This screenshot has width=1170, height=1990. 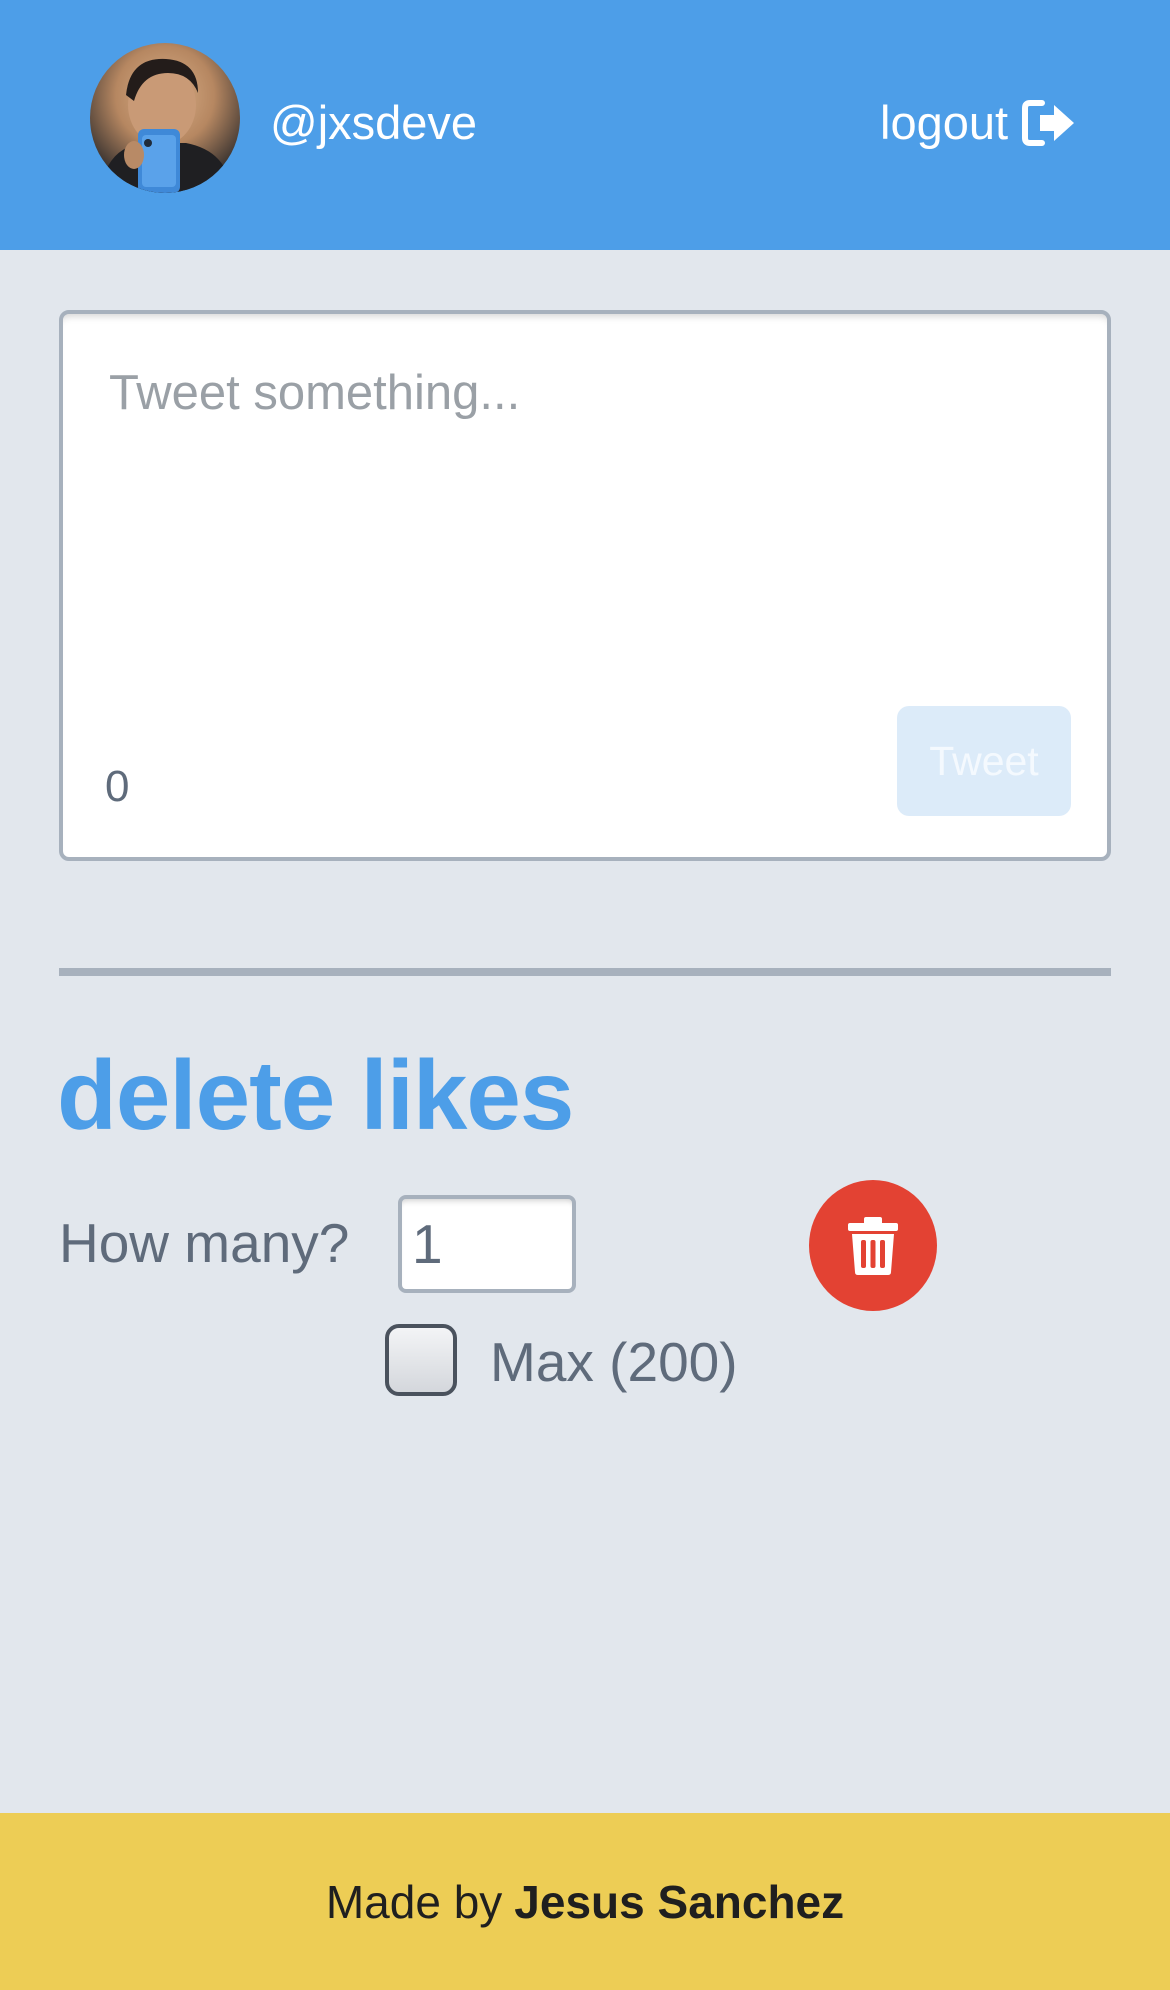 I want to click on tweet-button: Tweet, so click(x=984, y=761).